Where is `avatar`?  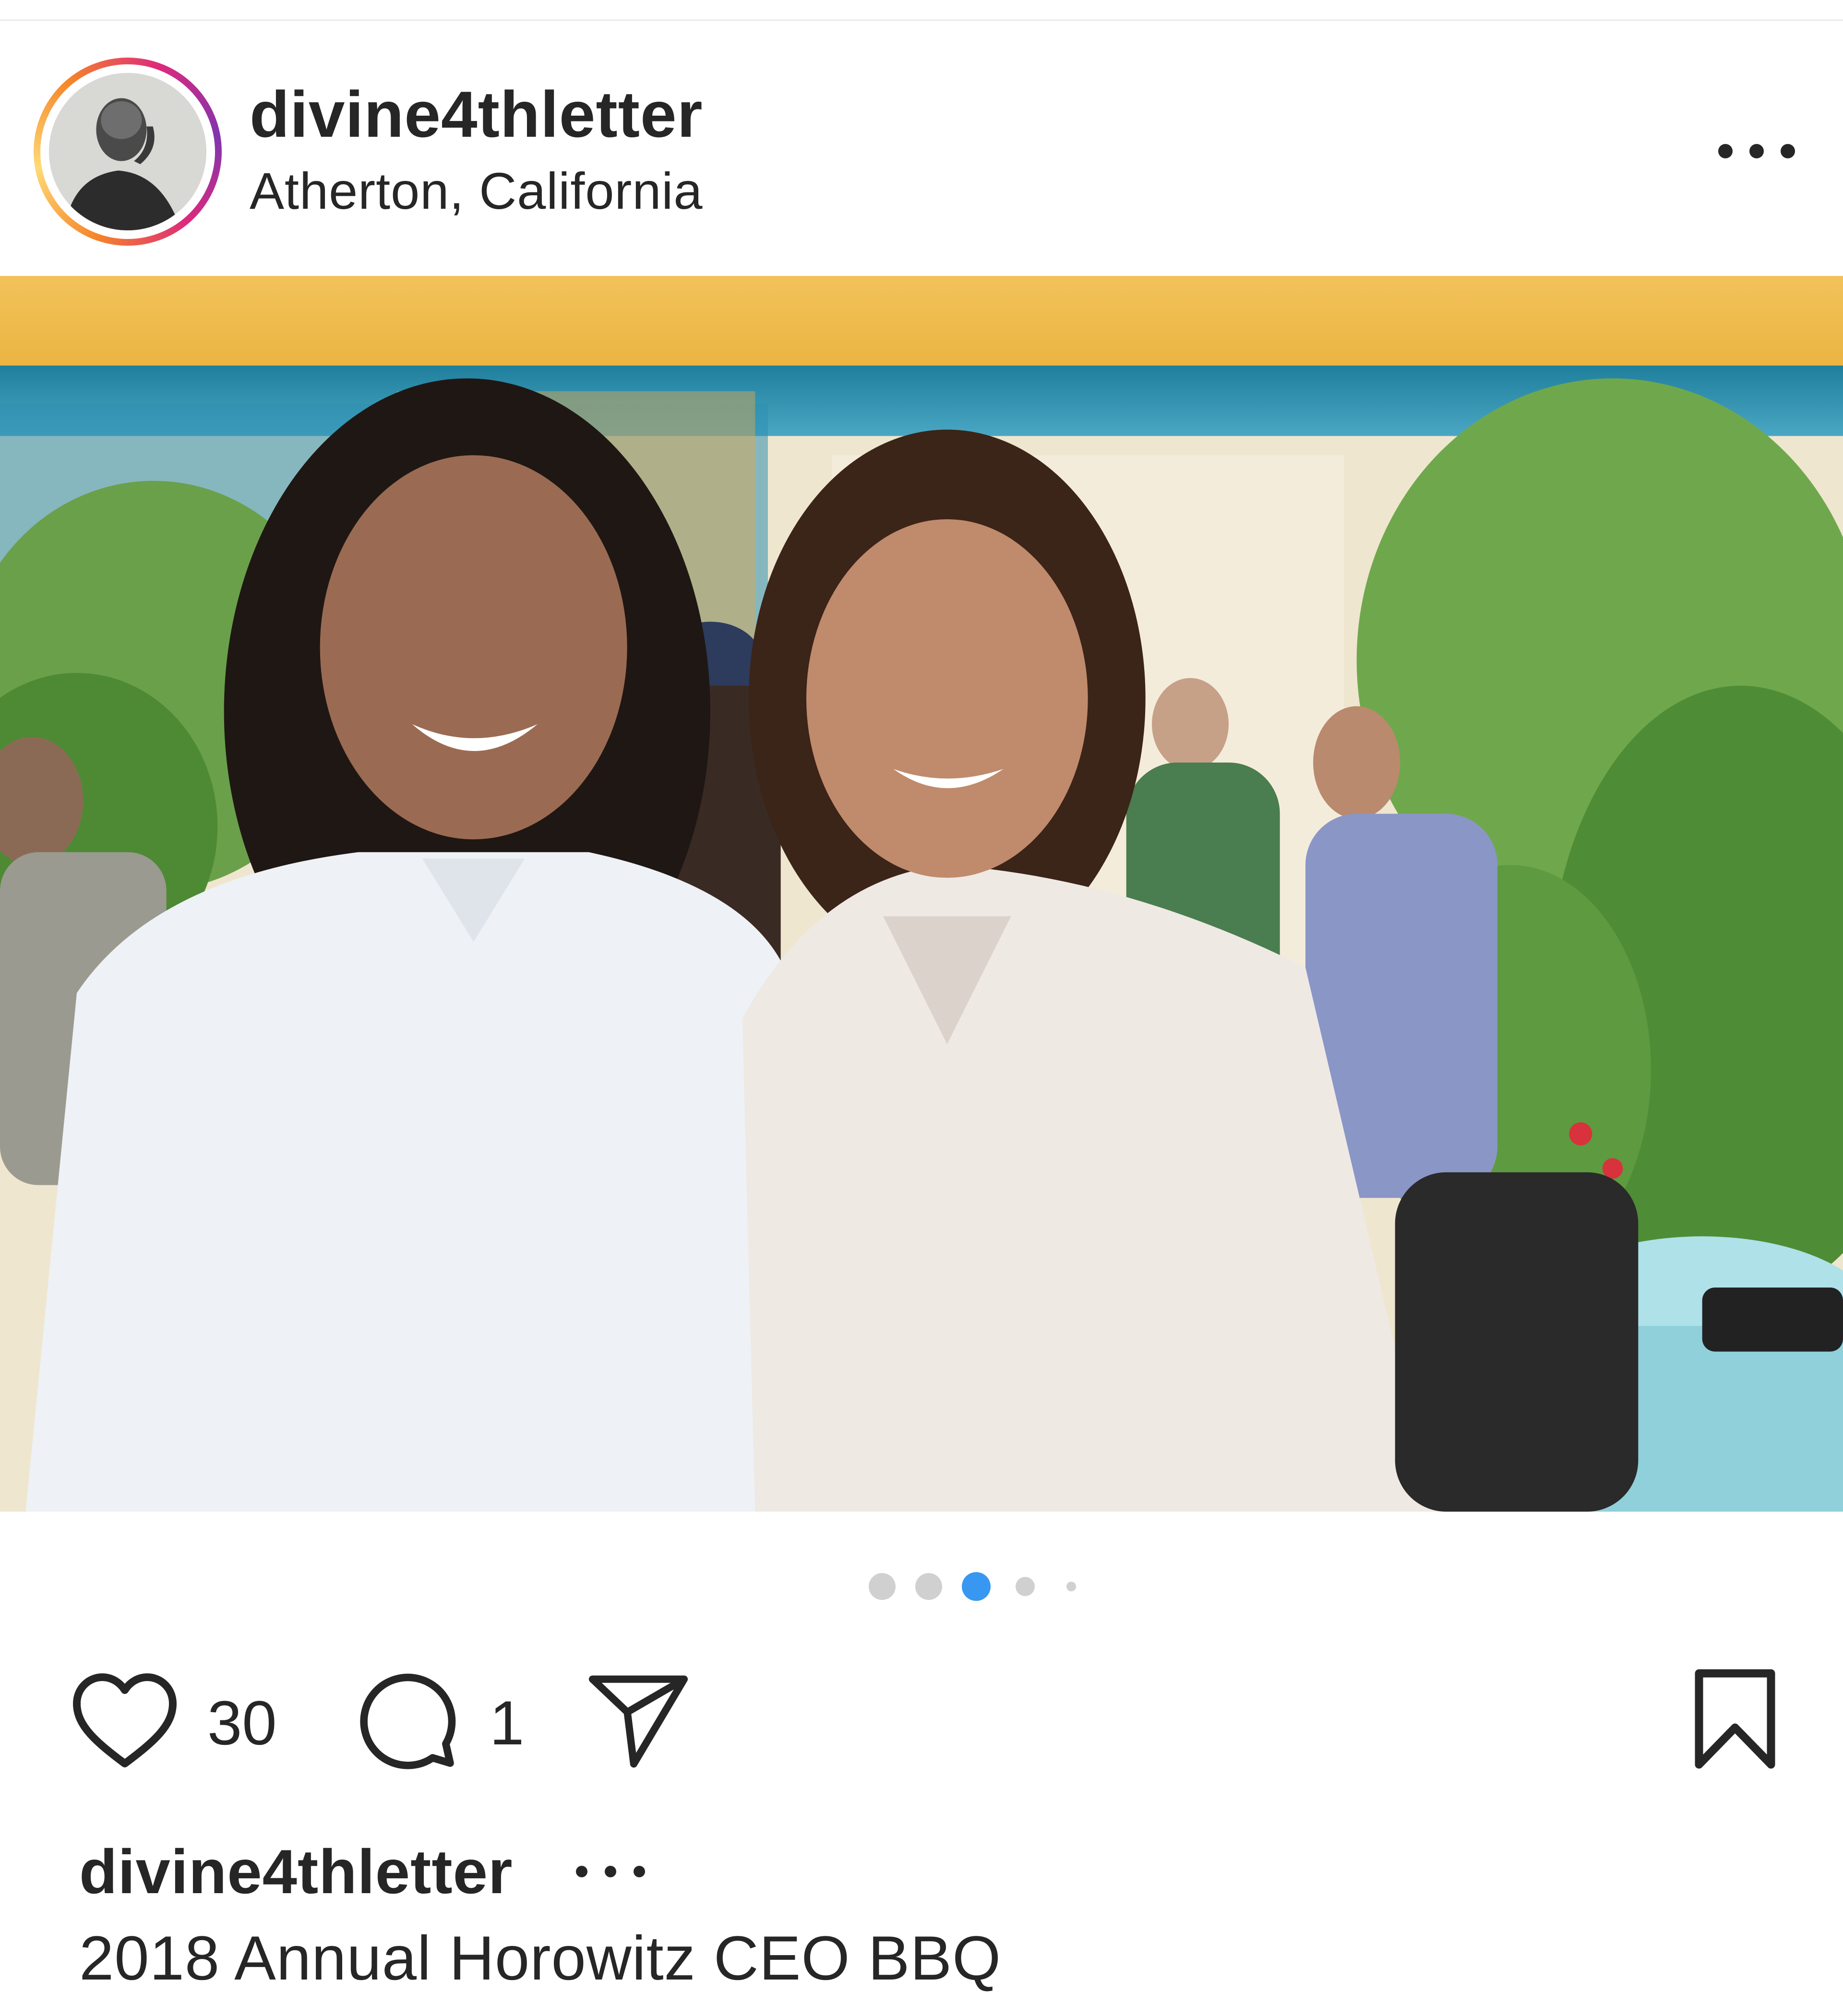
avatar is located at coordinates (127, 151).